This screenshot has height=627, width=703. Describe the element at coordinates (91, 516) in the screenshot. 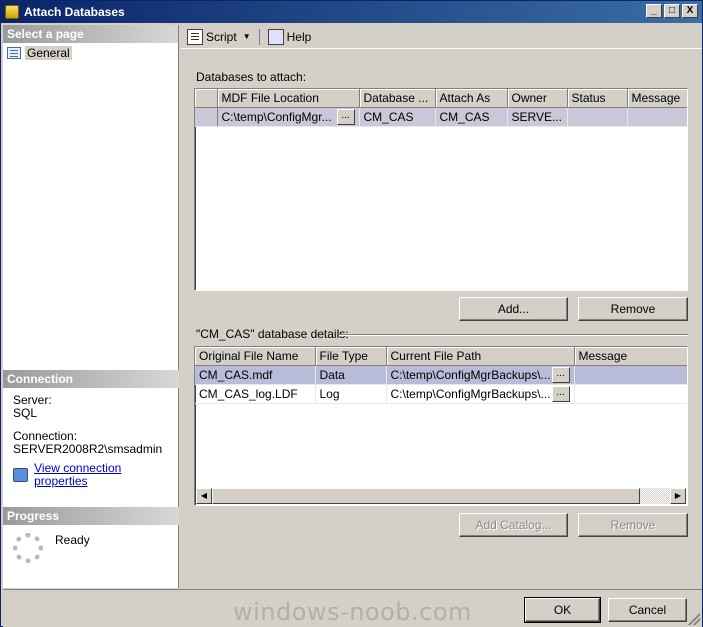

I see `progress-header: Progress` at that location.